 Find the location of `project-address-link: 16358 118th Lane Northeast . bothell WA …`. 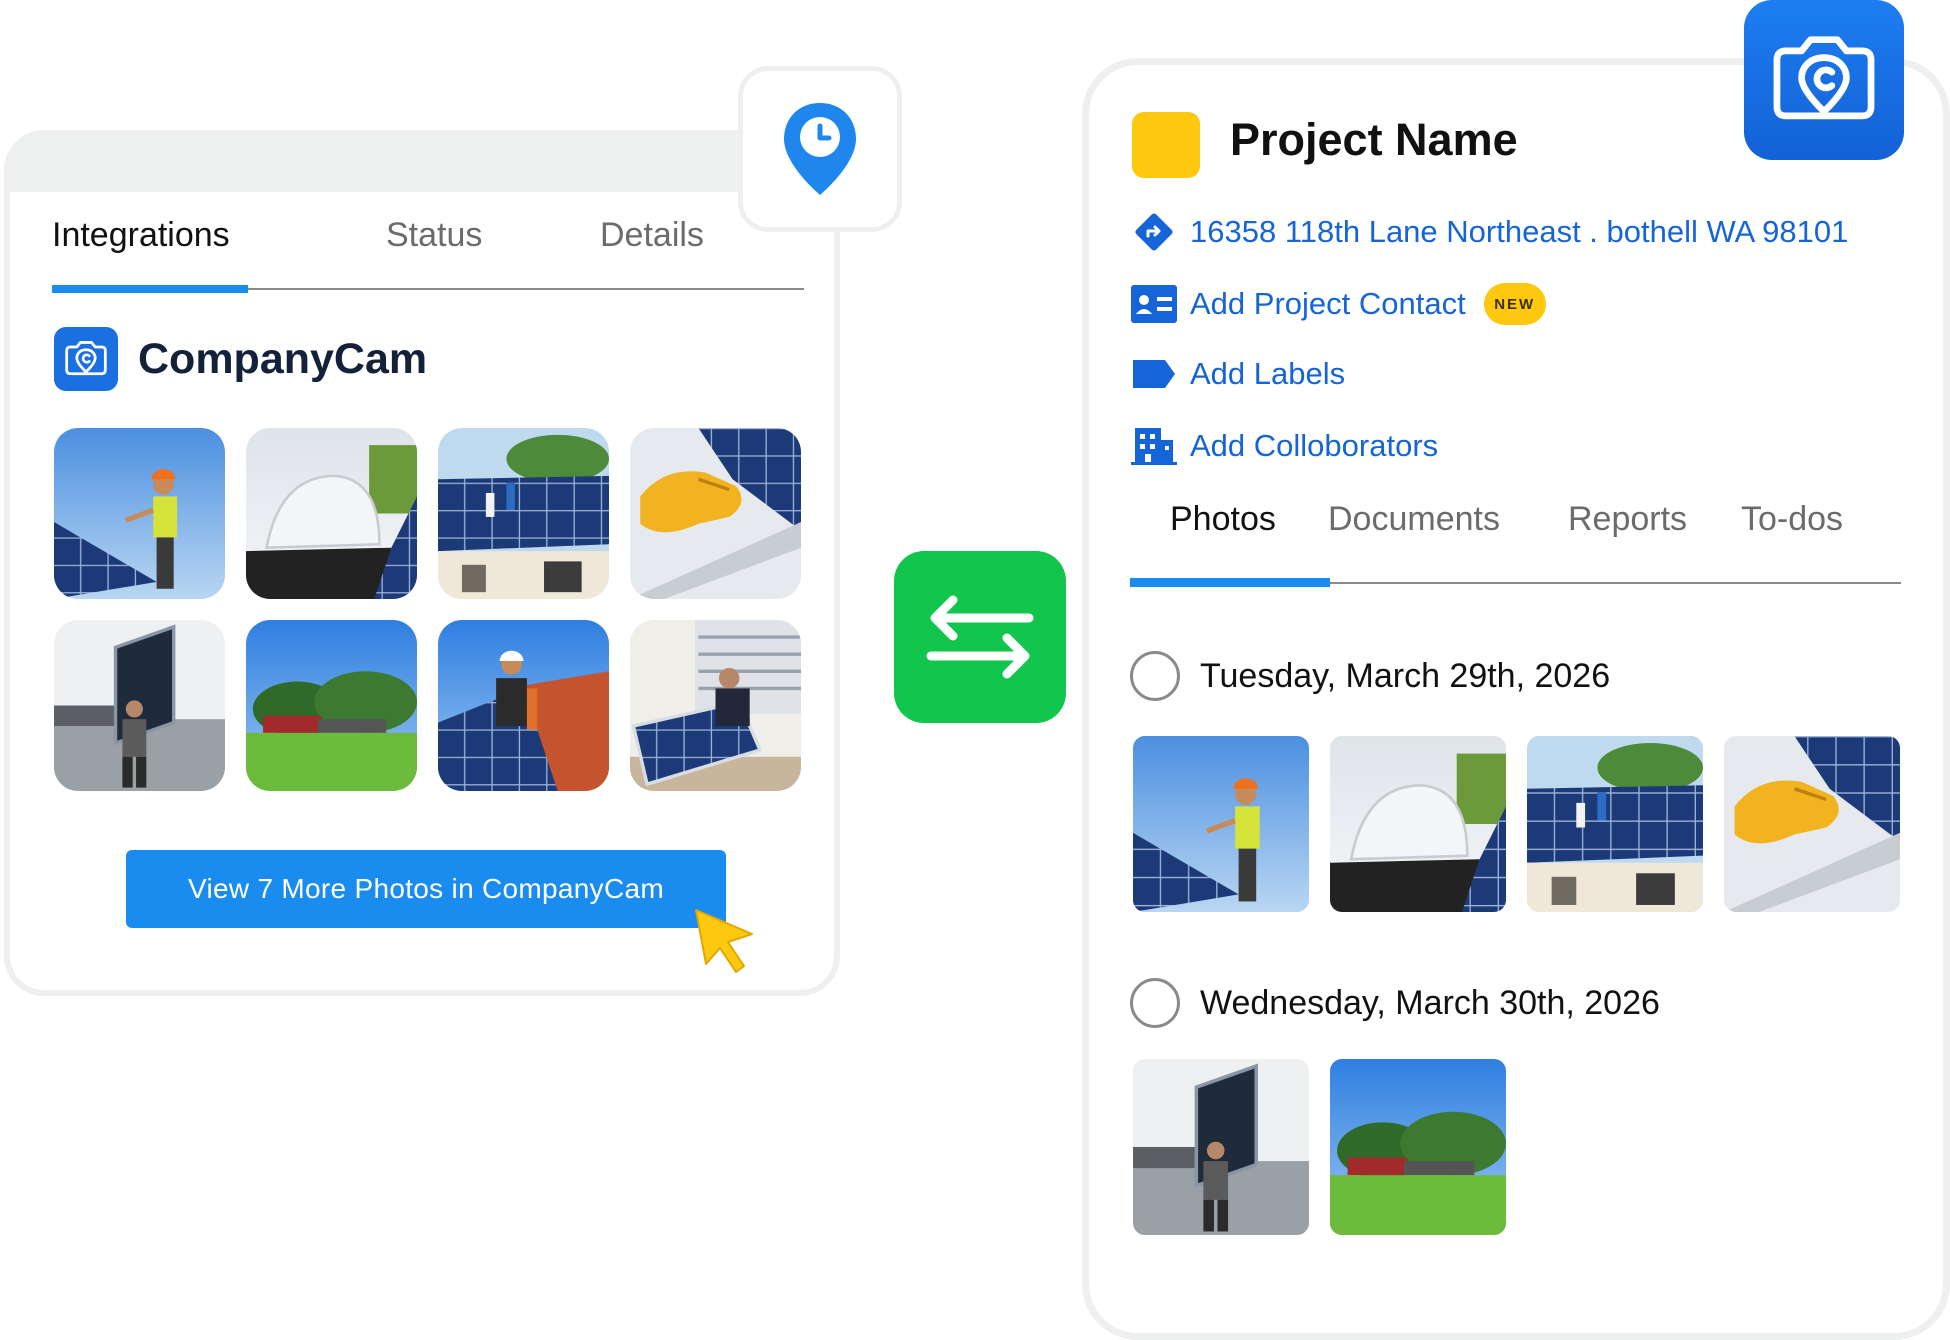

project-address-link: 16358 118th Lane Northeast . bothell WA … is located at coordinates (1489, 232).